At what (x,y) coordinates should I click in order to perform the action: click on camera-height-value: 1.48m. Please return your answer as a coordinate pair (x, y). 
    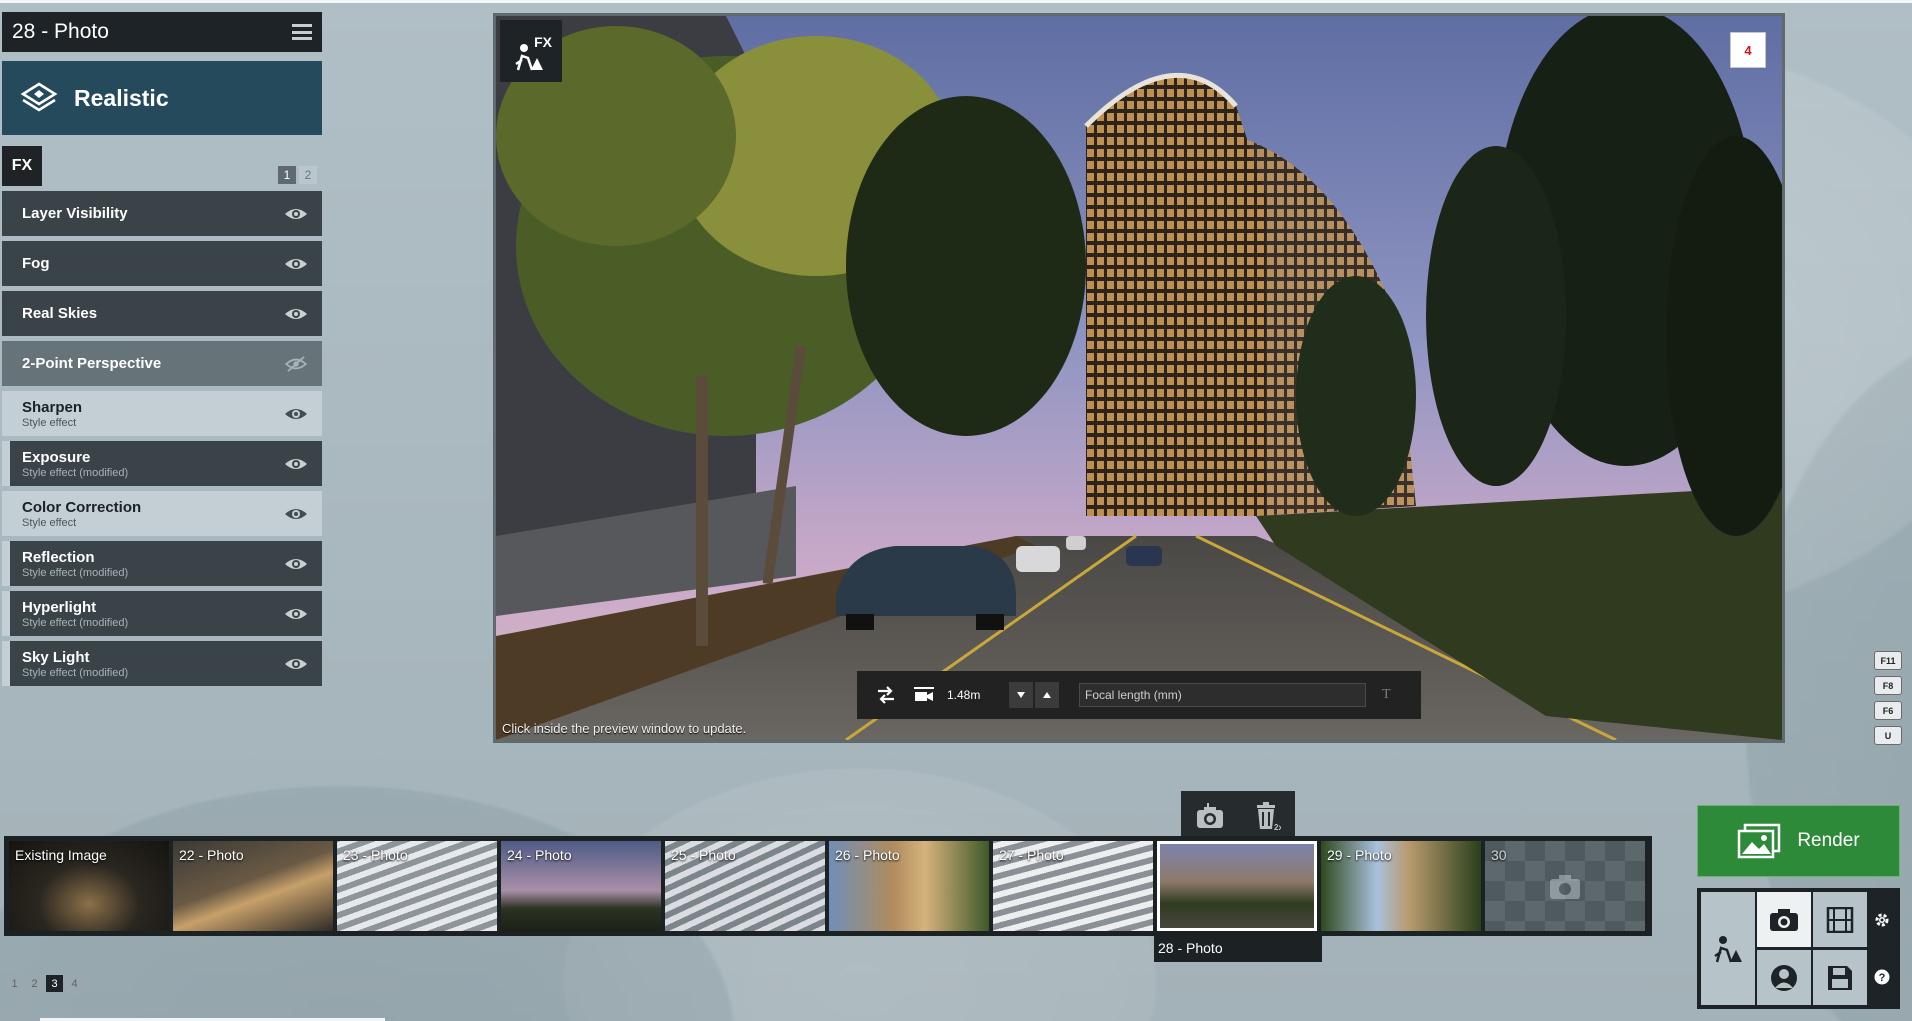
    Looking at the image, I should click on (964, 695).